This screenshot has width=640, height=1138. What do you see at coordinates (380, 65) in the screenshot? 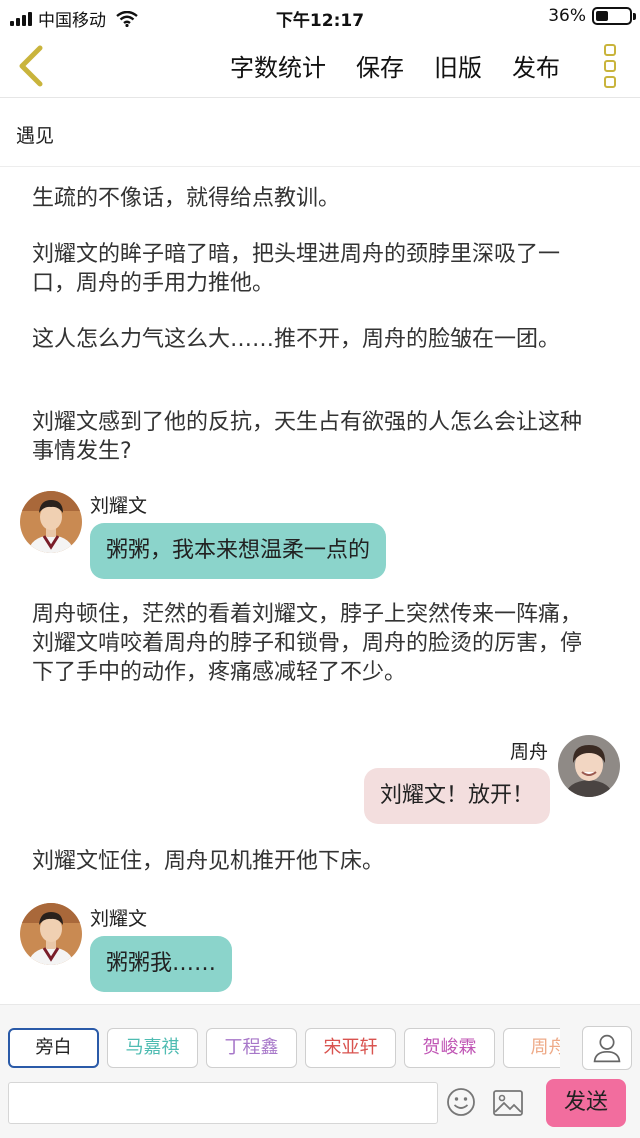
I see `save-button: 保存` at bounding box center [380, 65].